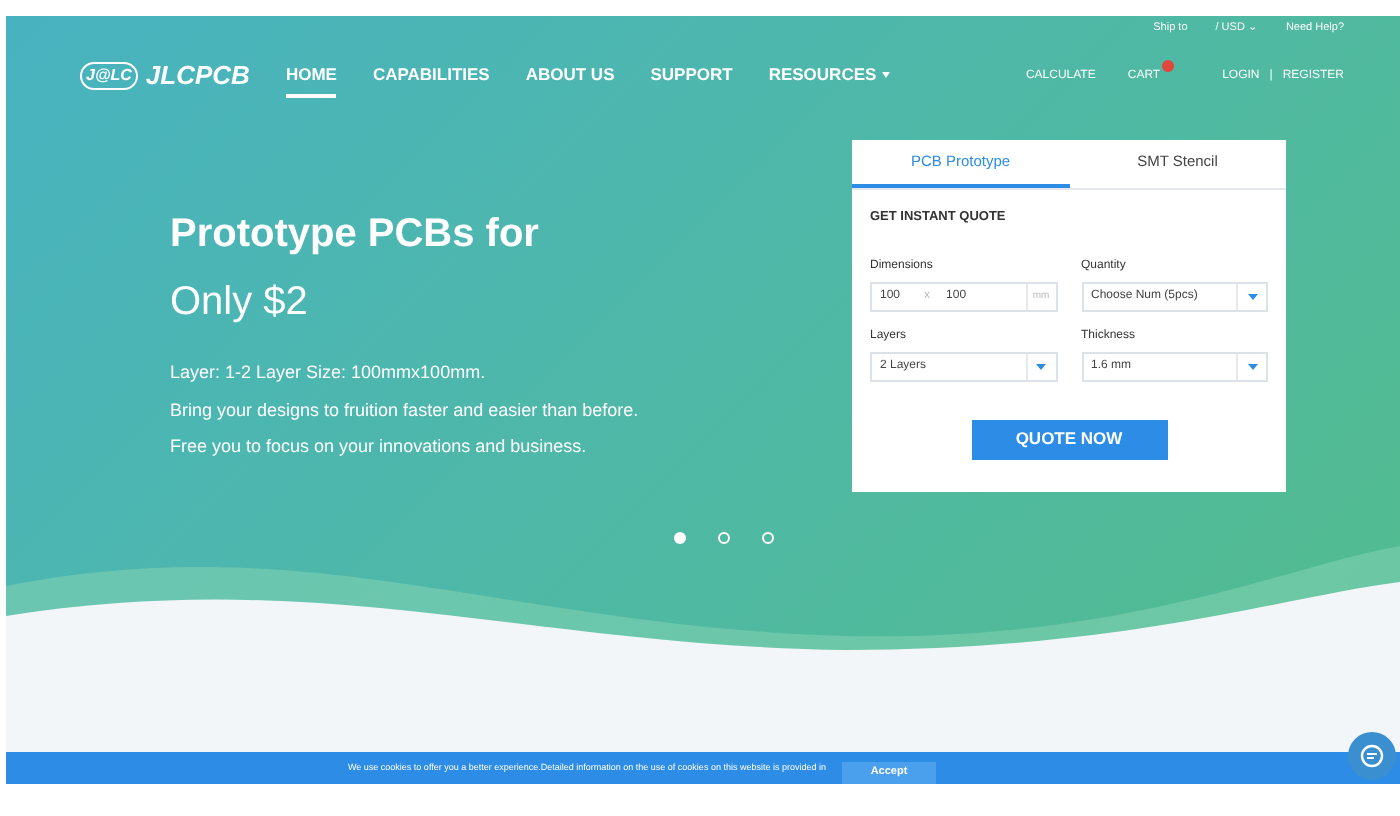  I want to click on chat-icon, so click(1372, 756).